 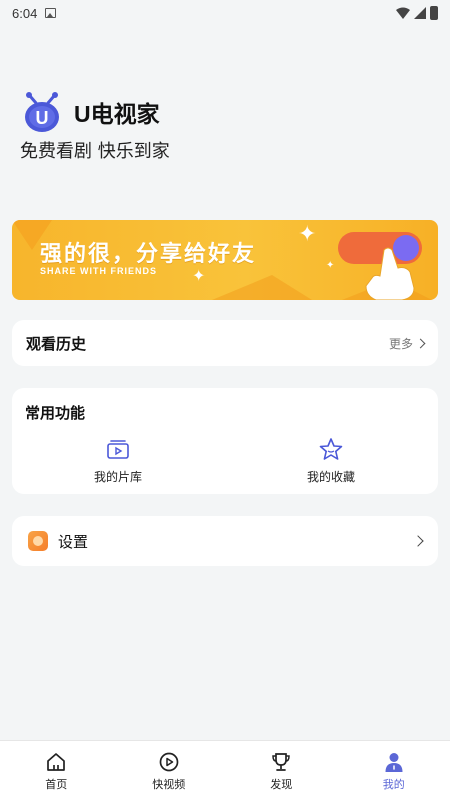 What do you see at coordinates (117, 114) in the screenshot?
I see `app-name: U电视家` at bounding box center [117, 114].